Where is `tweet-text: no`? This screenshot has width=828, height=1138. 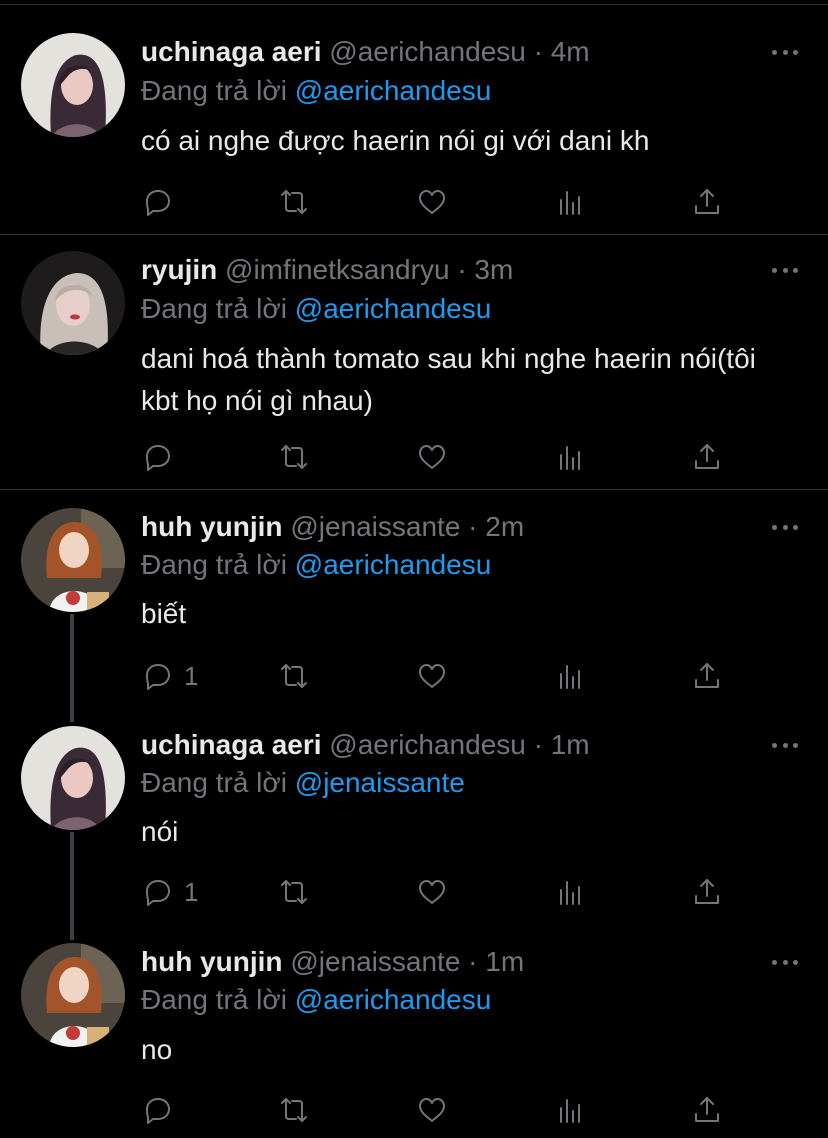
tweet-text: no is located at coordinates (157, 1049).